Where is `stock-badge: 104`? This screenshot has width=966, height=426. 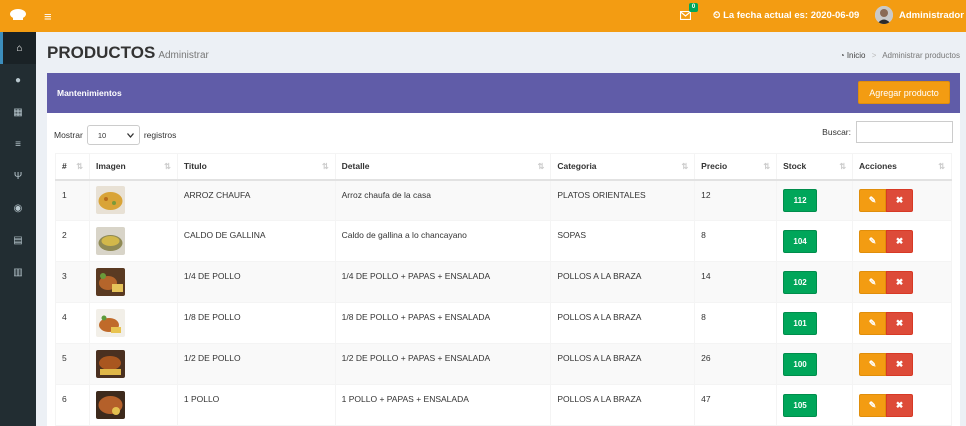
stock-badge: 104 is located at coordinates (800, 241).